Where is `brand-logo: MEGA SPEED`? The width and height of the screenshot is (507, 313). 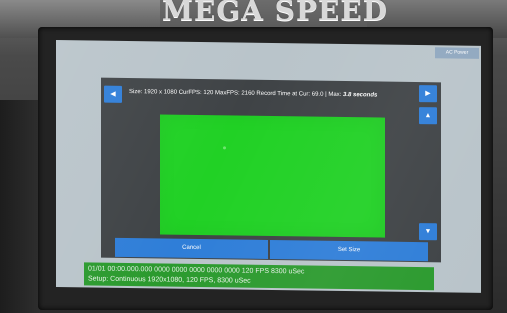 brand-logo: MEGA SPEED is located at coordinates (275, 13).